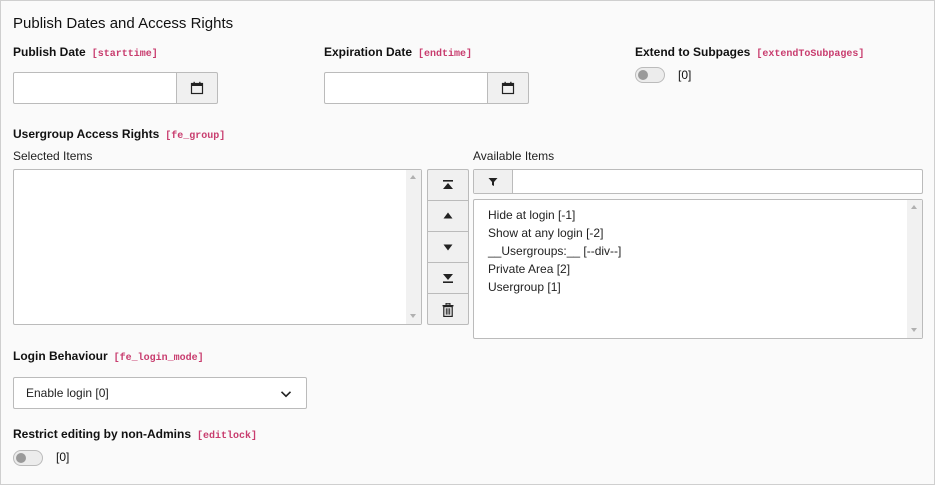  I want to click on available-item: Usergroup [1], so click(524, 287).